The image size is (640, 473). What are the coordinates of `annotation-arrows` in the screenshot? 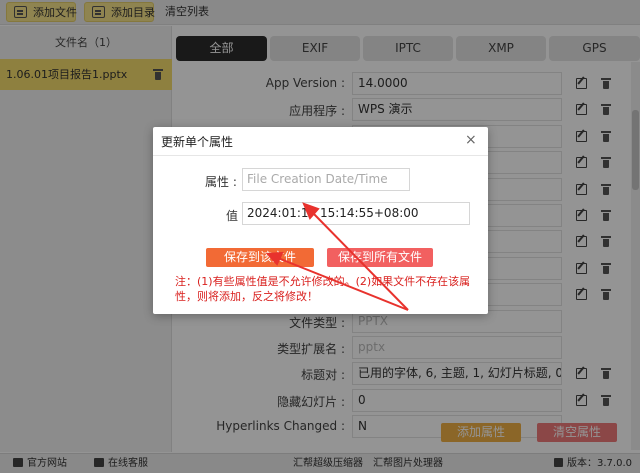 It's located at (337, 256).